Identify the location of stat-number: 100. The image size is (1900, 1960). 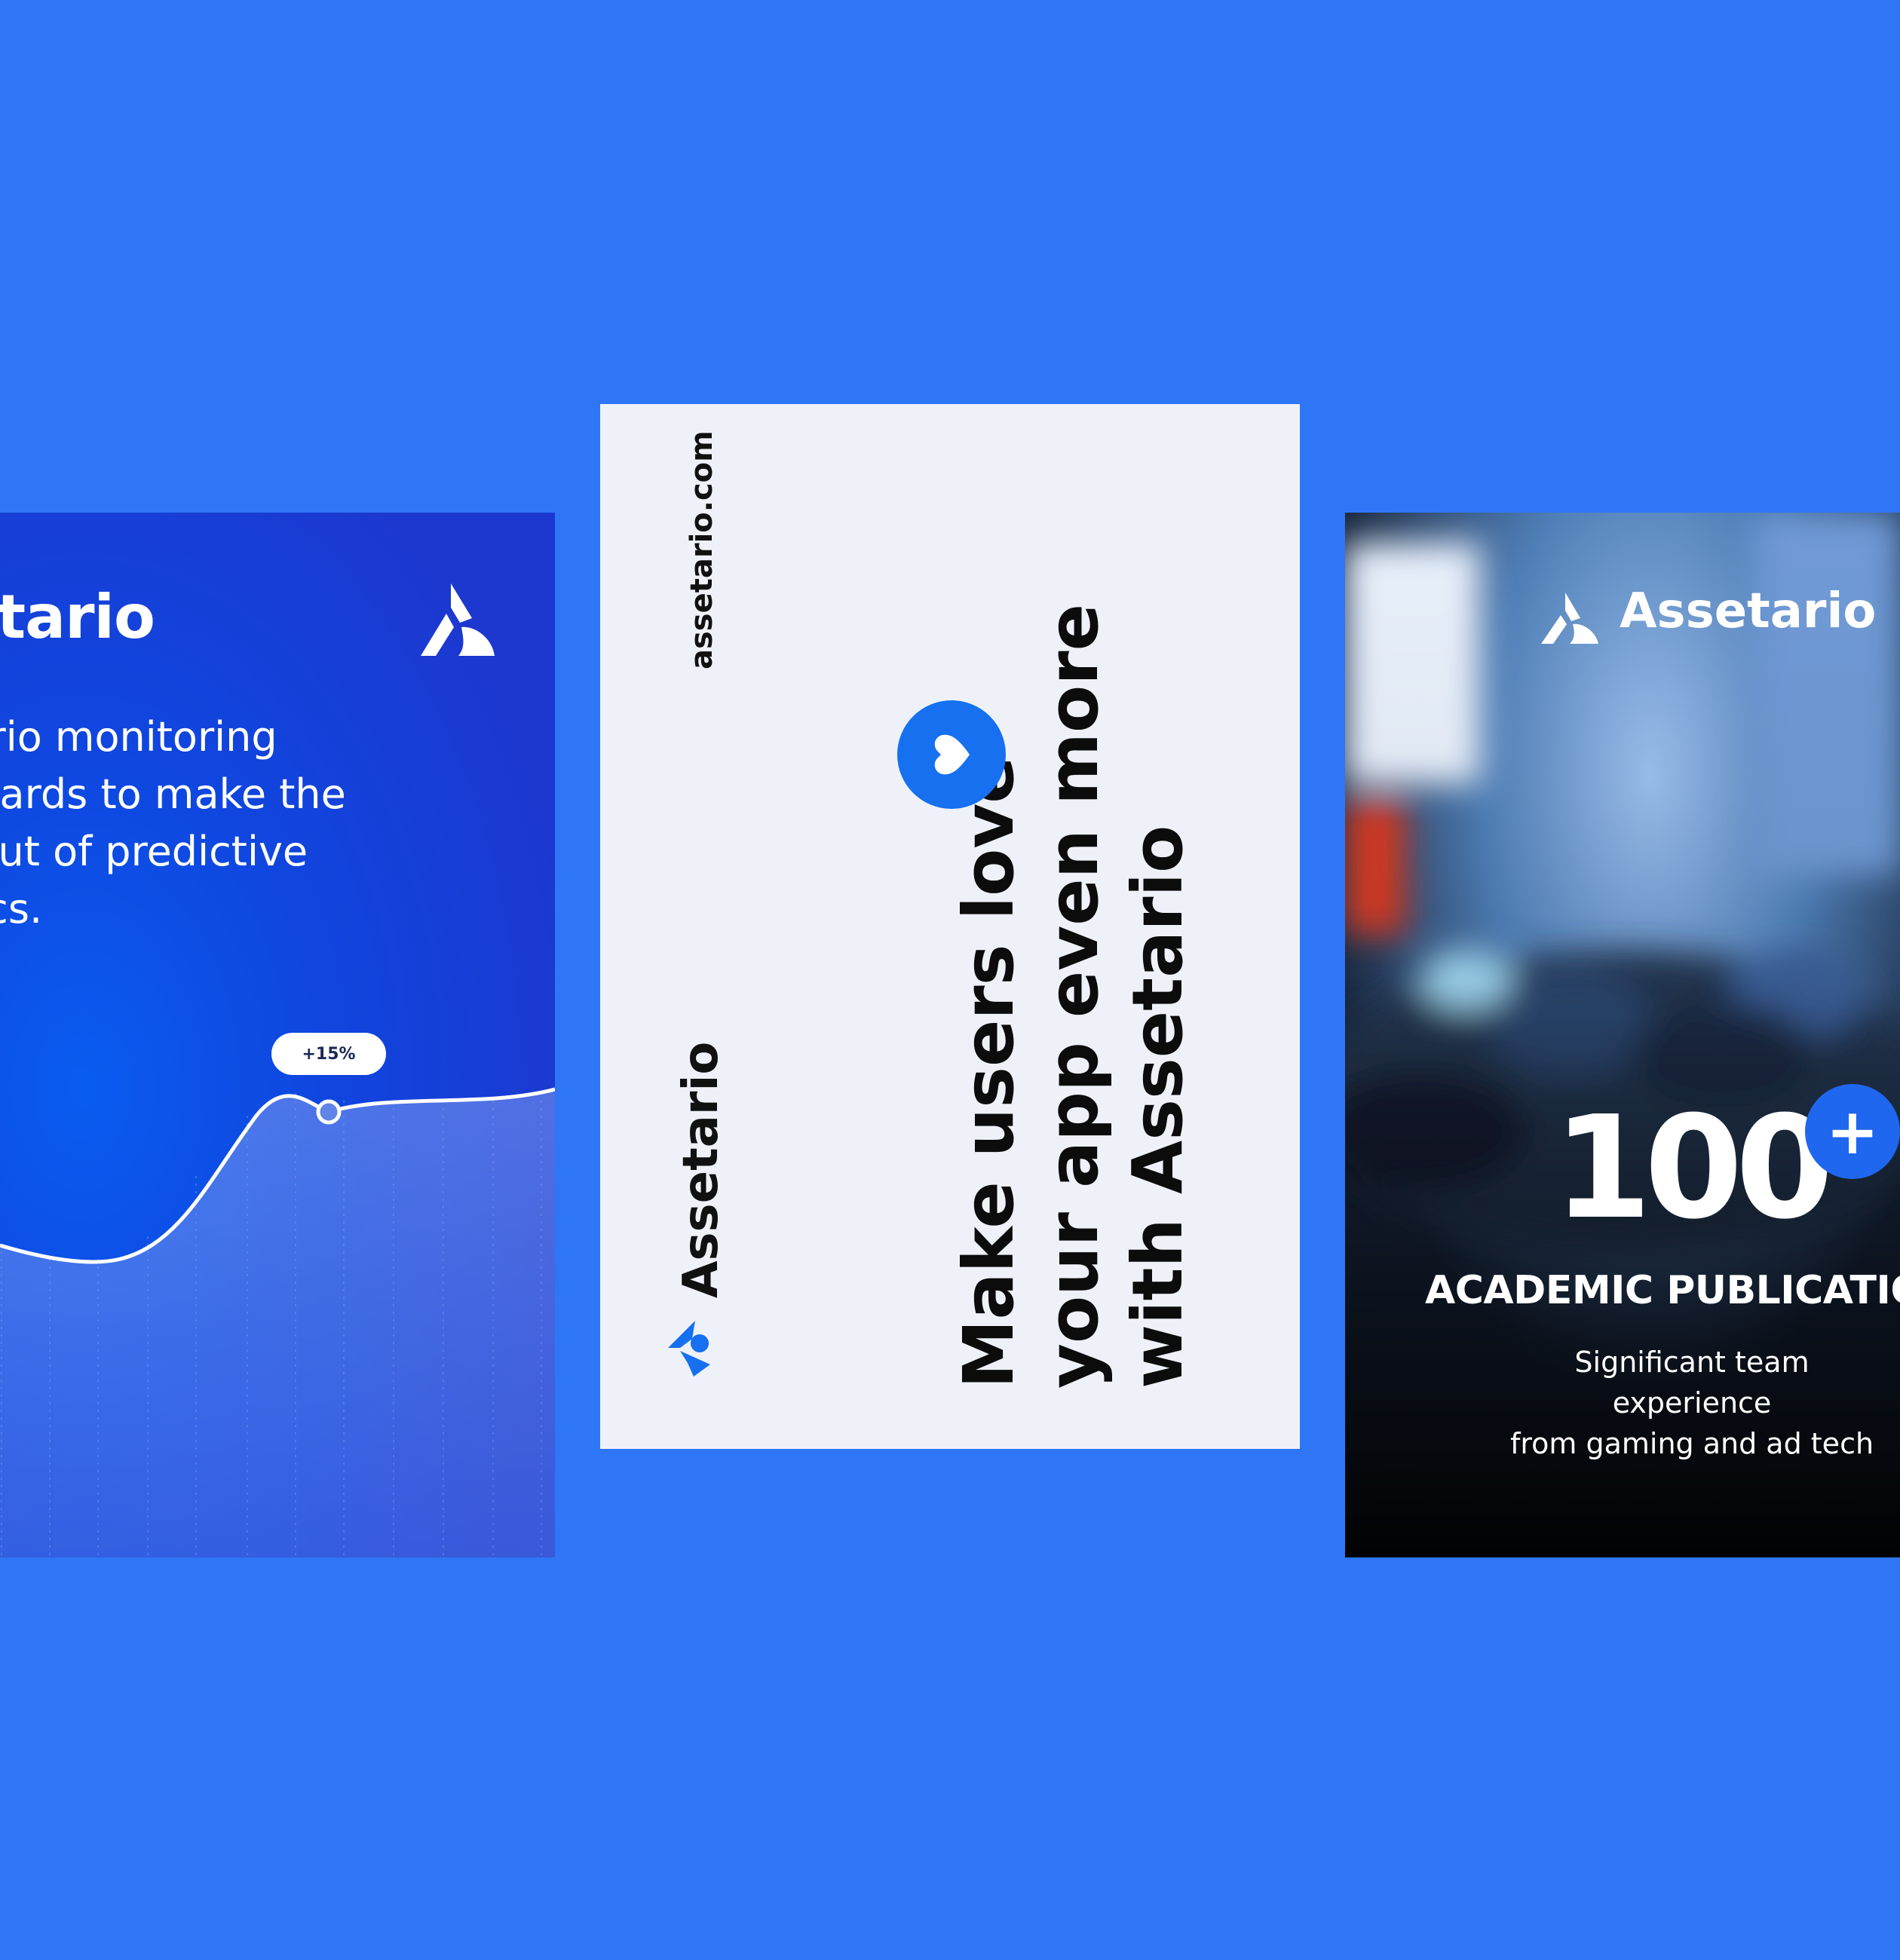
(1693, 1168).